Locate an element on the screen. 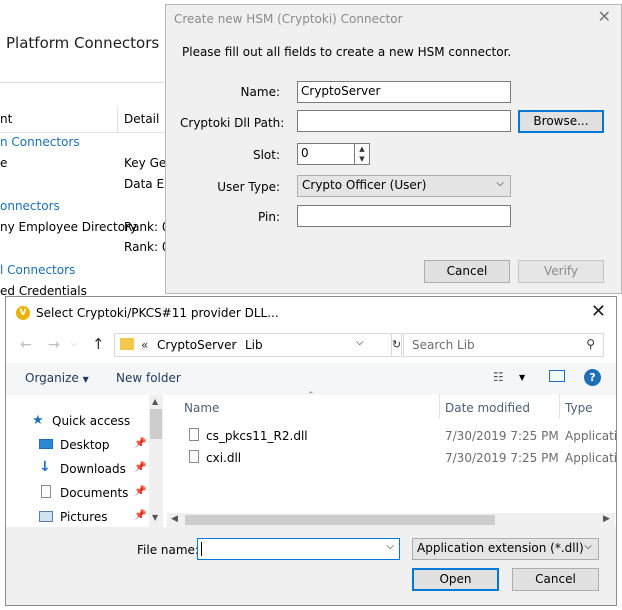  new-folder-button: New folder is located at coordinates (148, 378).